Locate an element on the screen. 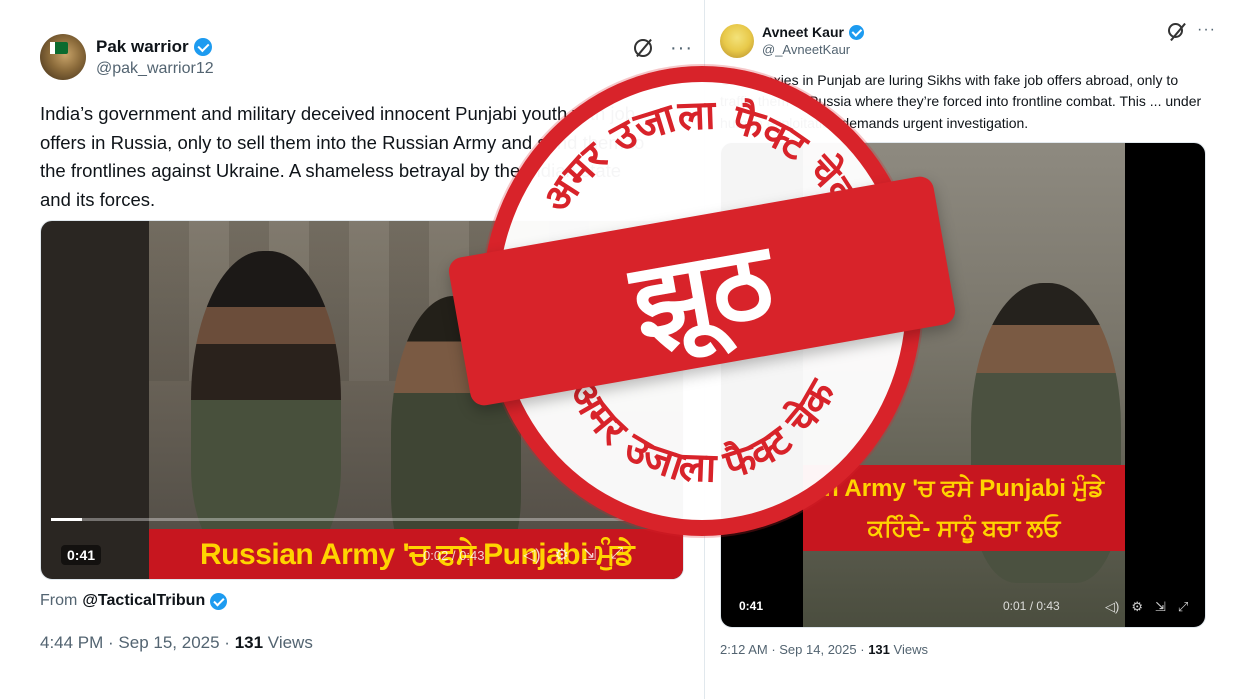 Image resolution: width=1242 pixels, height=699 pixels. tweet-date: Sep 14, 2025 is located at coordinates (817, 649).